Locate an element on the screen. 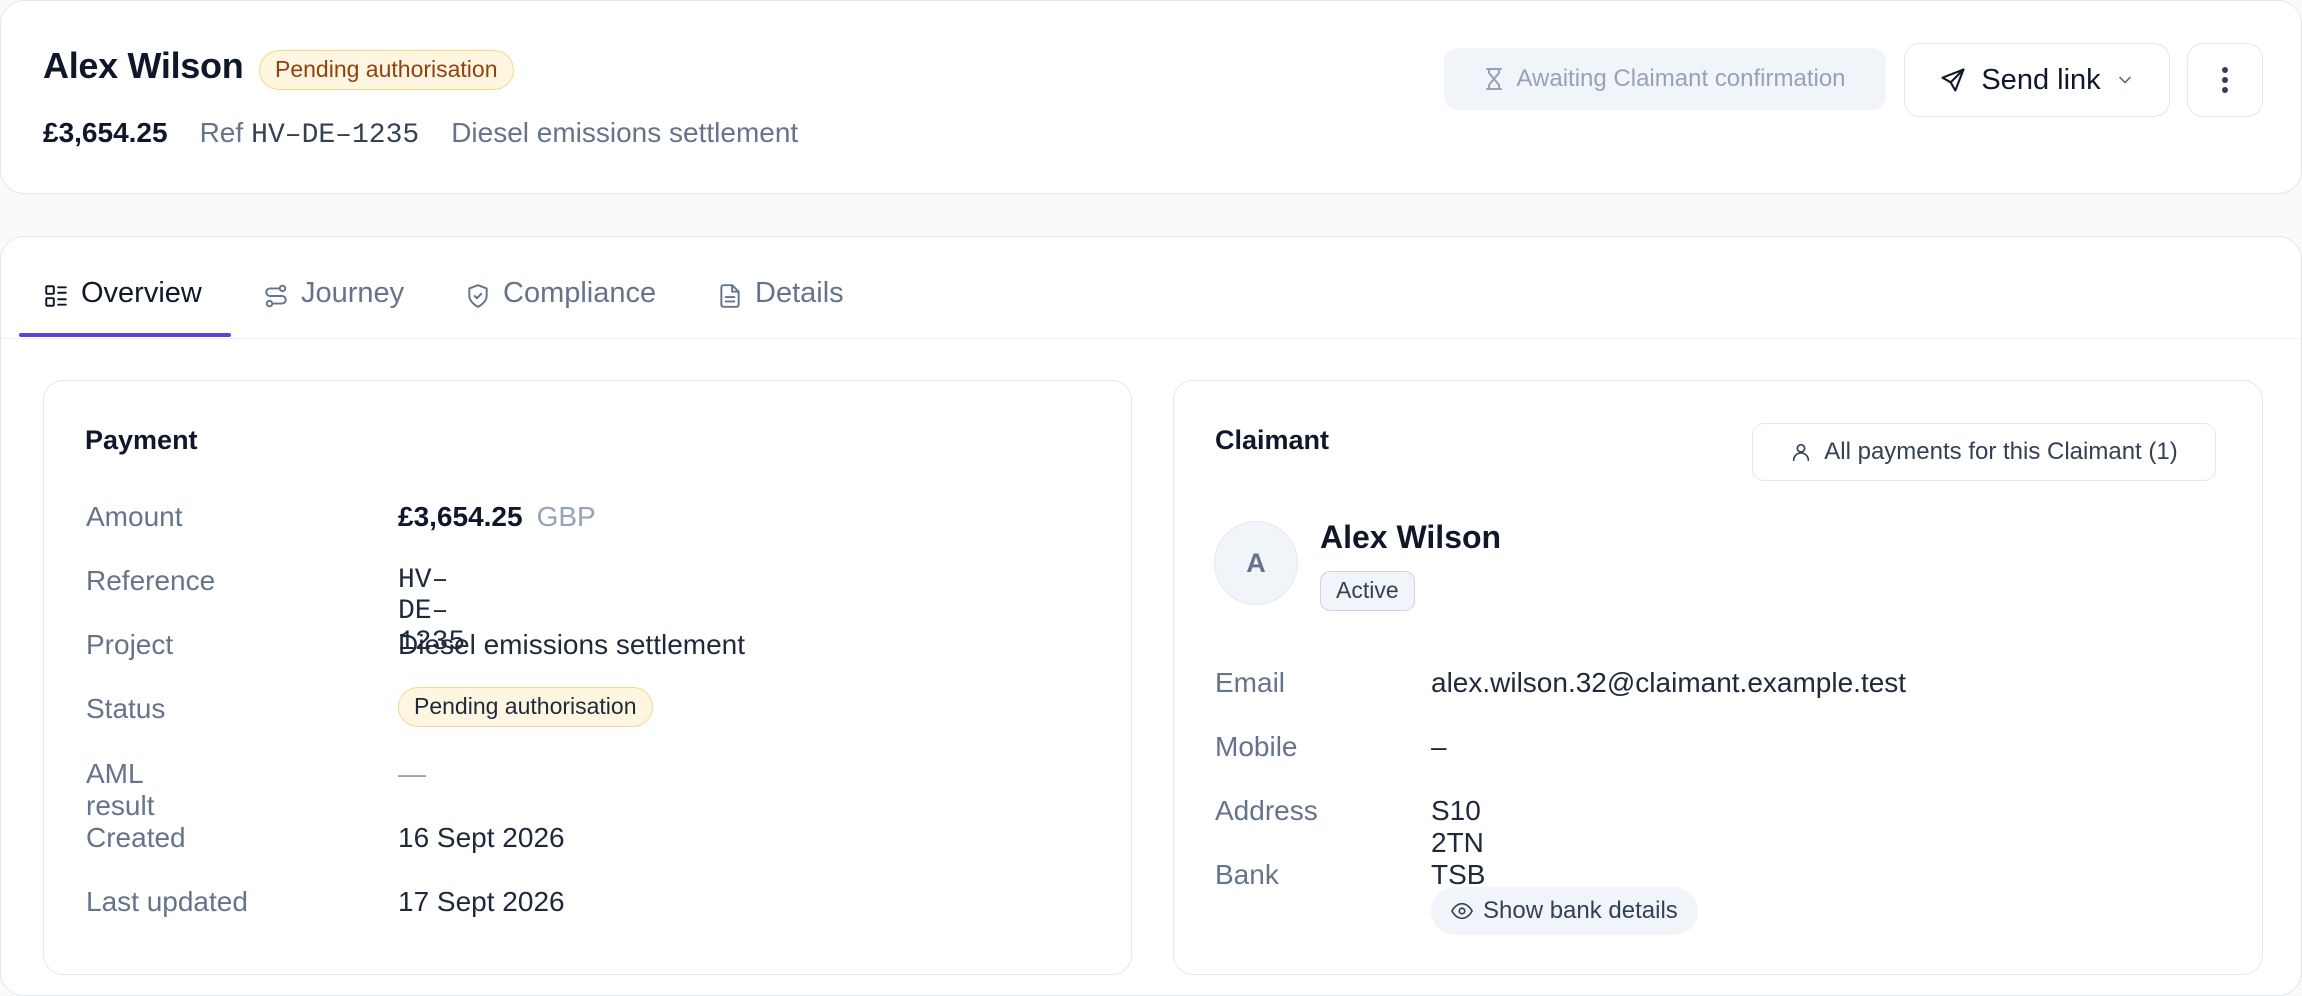  send-link-button: Send link is located at coordinates (2037, 80).